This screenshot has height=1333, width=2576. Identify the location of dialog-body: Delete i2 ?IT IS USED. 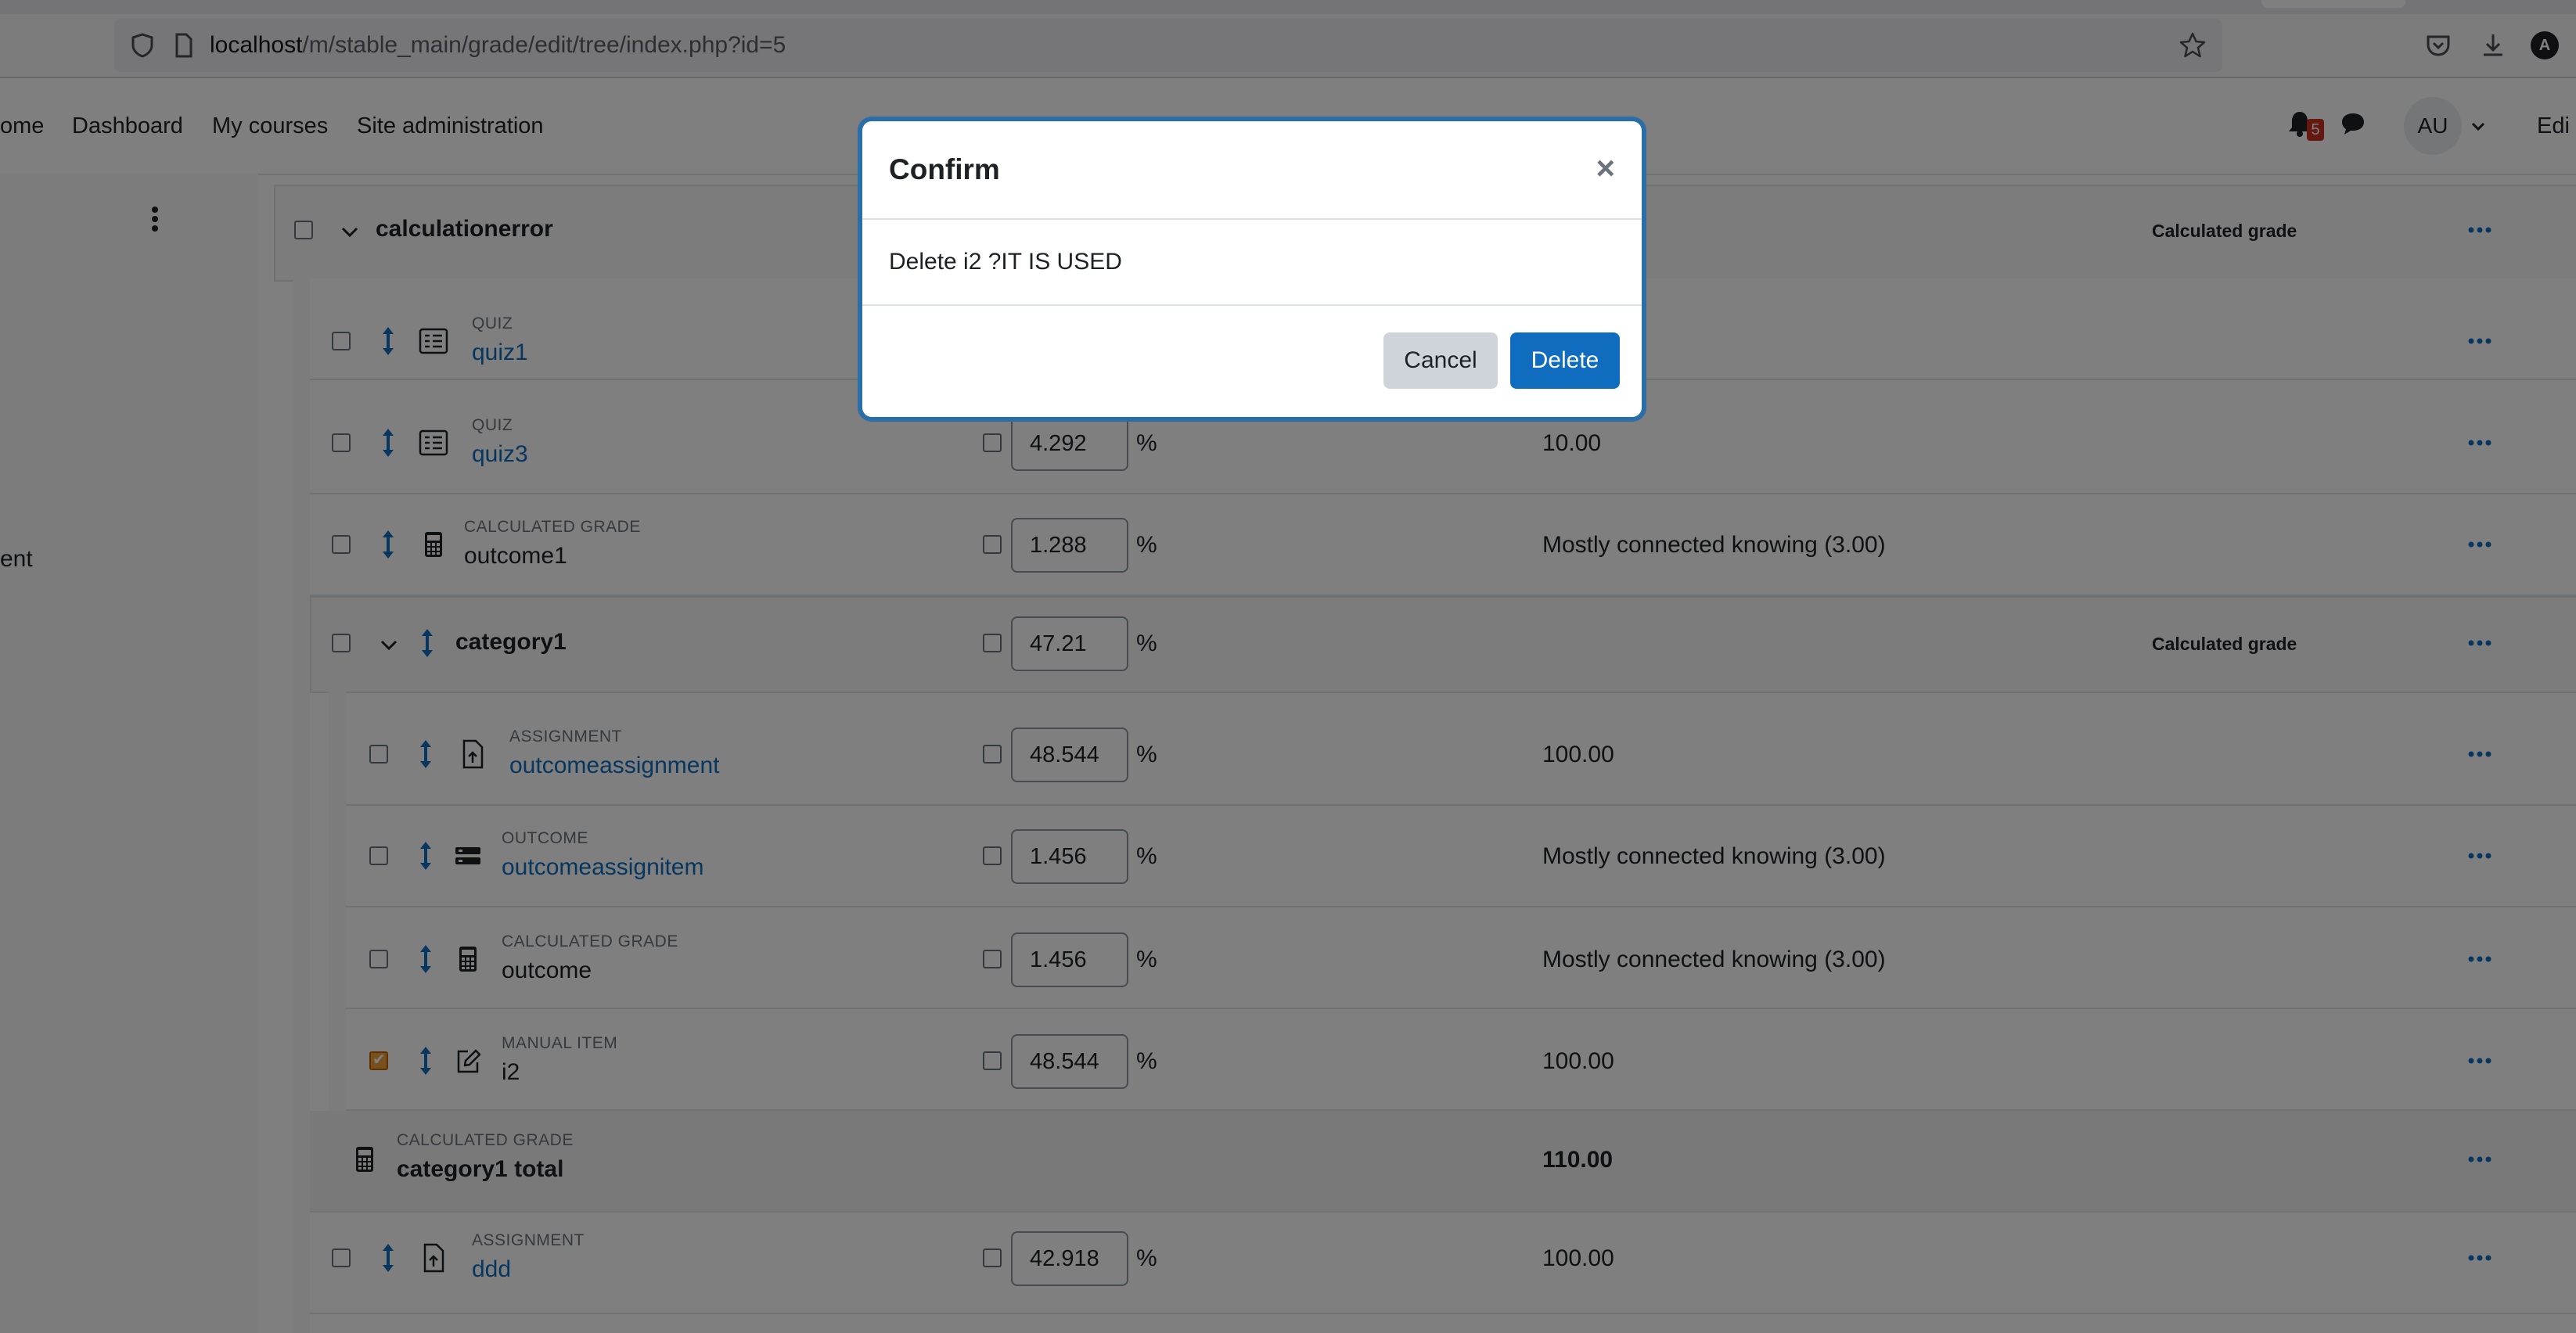
(1252, 263).